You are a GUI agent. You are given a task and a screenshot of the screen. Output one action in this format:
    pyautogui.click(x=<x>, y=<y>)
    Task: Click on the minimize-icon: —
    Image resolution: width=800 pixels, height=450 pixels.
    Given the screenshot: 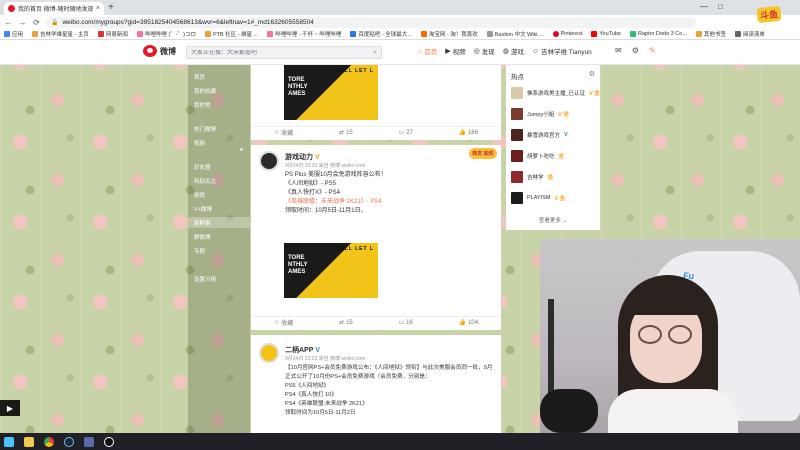 What is the action you would take?
    pyautogui.click(x=704, y=6)
    